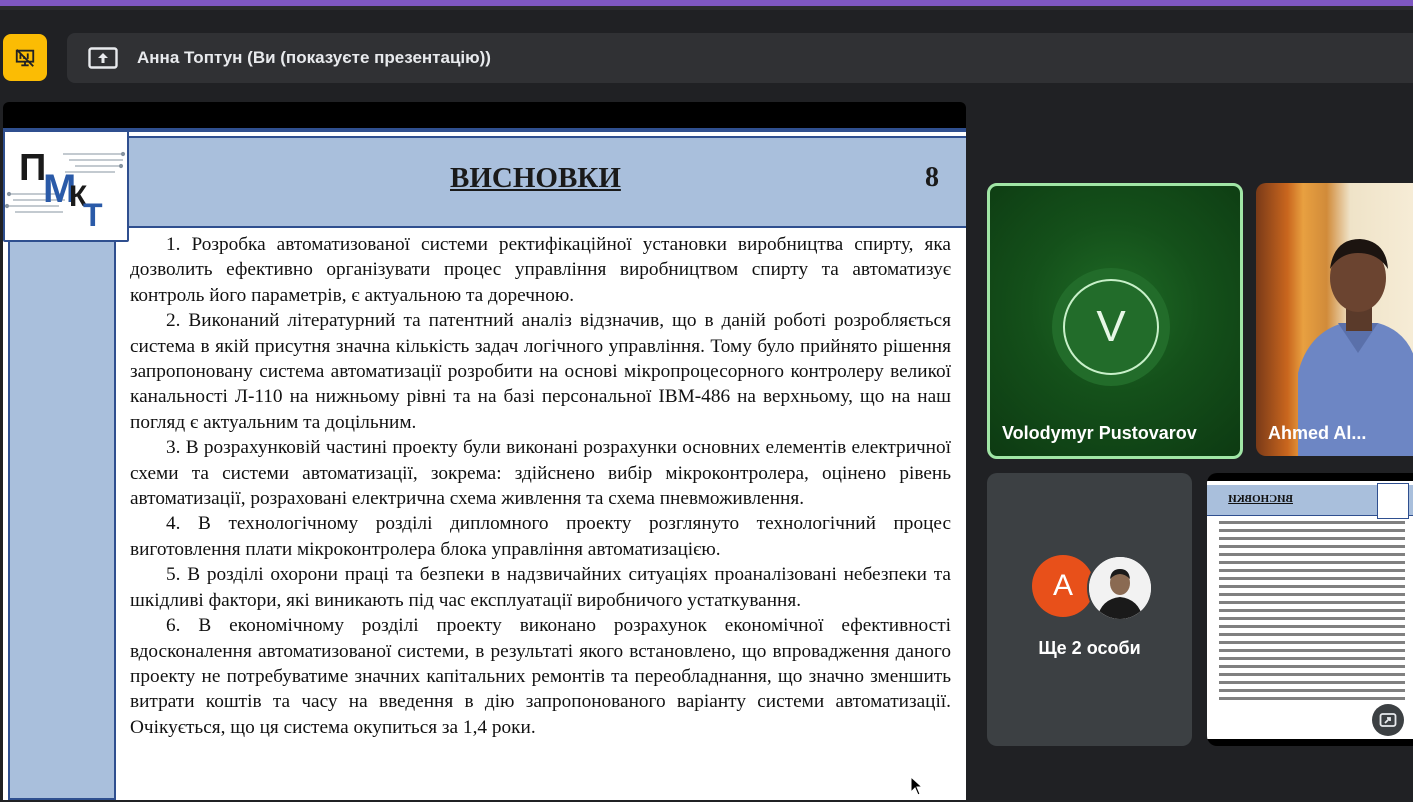 The width and height of the screenshot is (1413, 802). I want to click on more-participants-tile: A Ще 2 особи, so click(1089, 609).